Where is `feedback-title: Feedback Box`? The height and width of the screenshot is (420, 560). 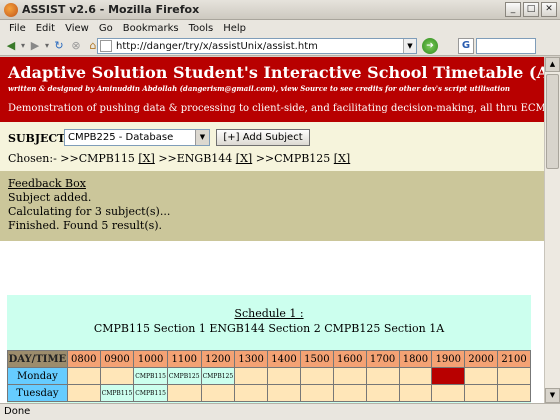 feedback-title: Feedback Box is located at coordinates (47, 183).